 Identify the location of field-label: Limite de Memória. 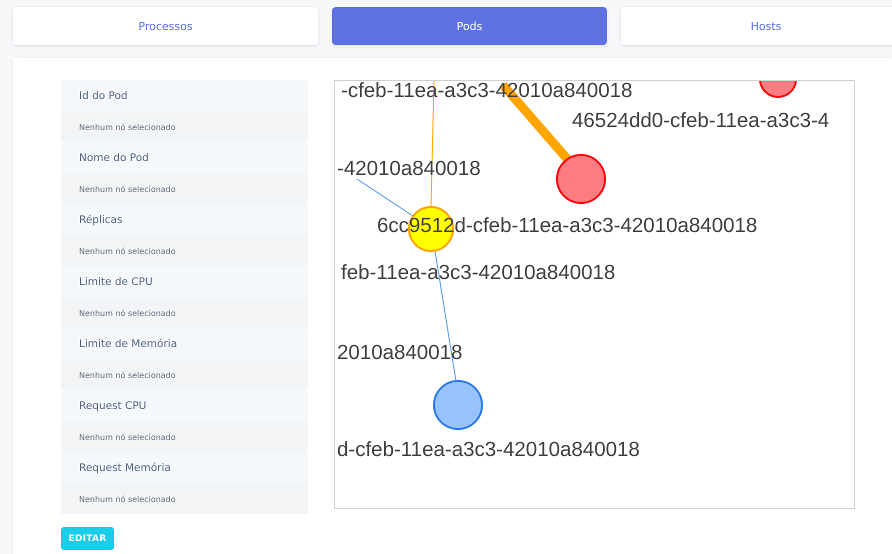
(184, 344).